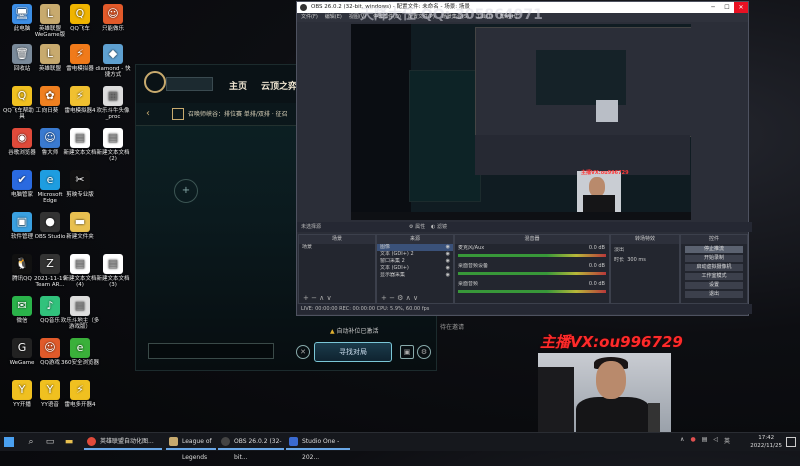  Describe the element at coordinates (445, 136) in the screenshot. I see `preview-lol-client` at that location.